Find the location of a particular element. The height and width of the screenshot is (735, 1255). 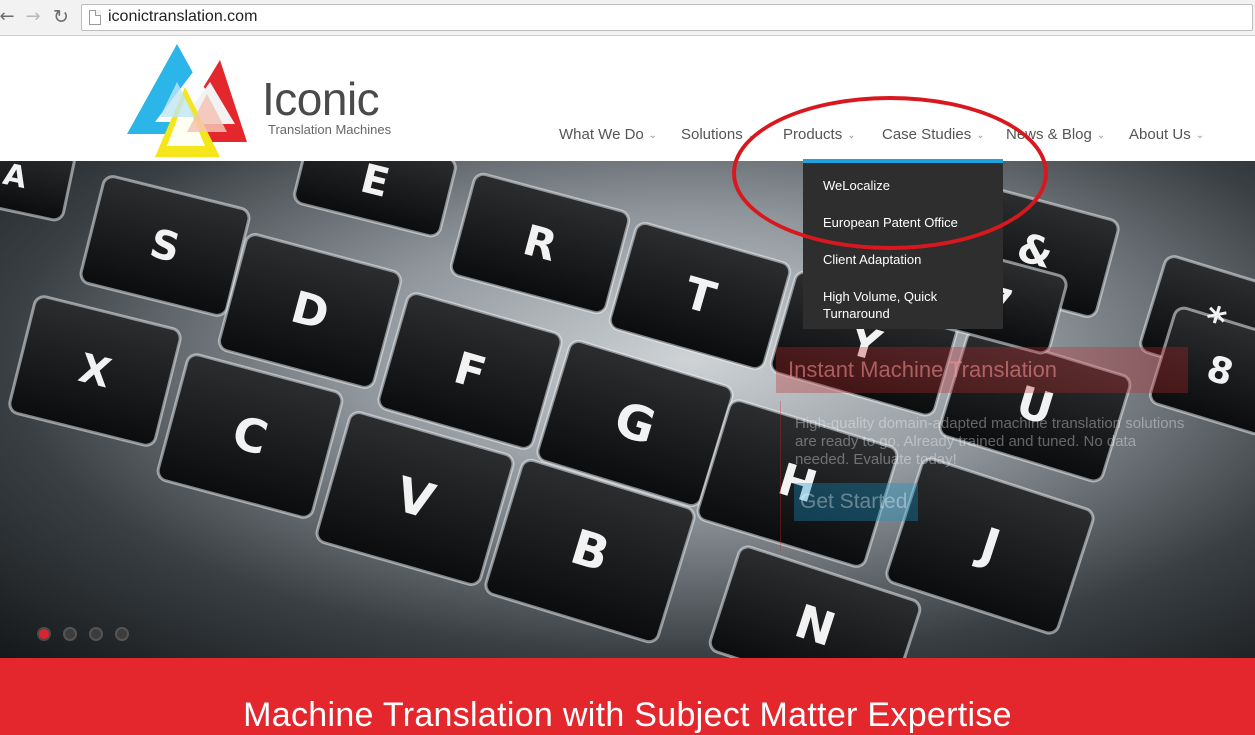

caption-title: Instant Machine Translation is located at coordinates (982, 370).